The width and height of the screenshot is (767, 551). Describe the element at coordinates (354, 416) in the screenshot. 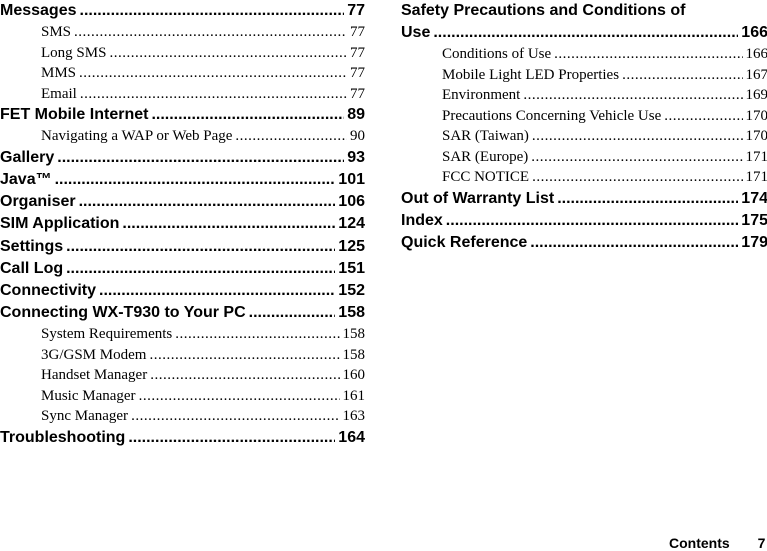

I see `toc-entry-page: 163` at that location.